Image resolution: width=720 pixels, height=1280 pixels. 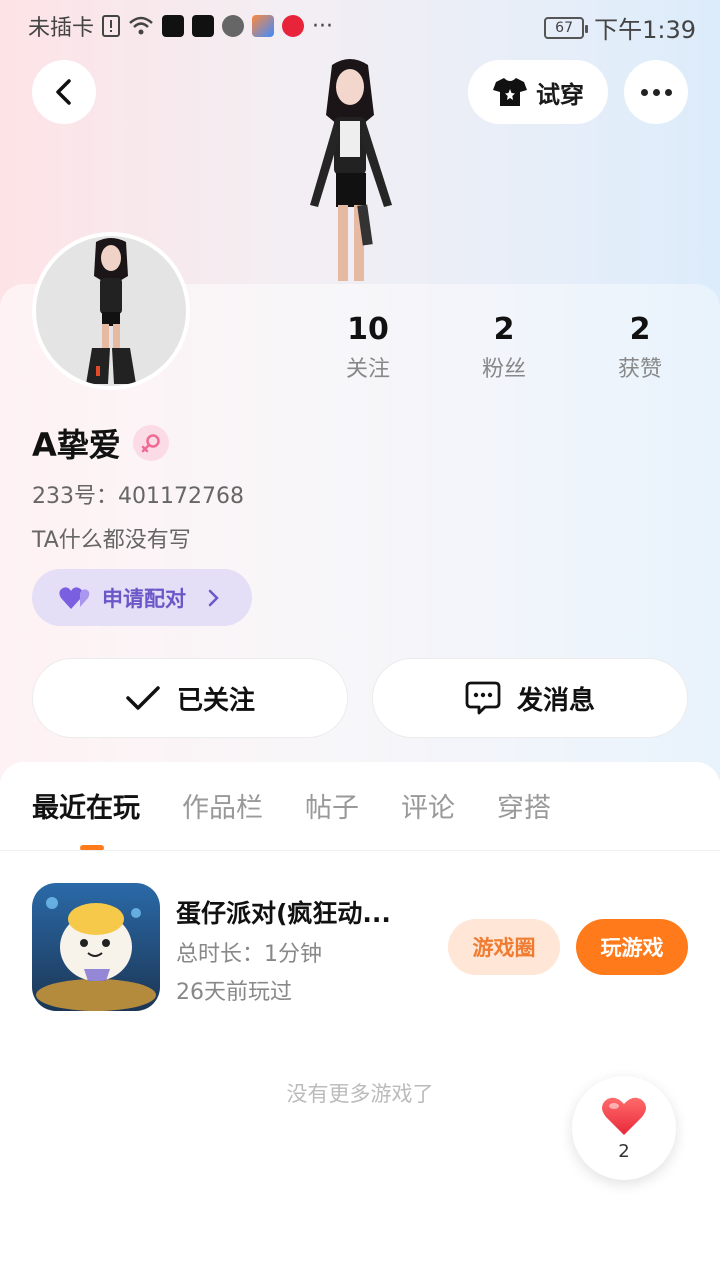 I want to click on profile-tabs: 最近在玩 作品栏 帖子 评论 穿搭, so click(x=291, y=805).